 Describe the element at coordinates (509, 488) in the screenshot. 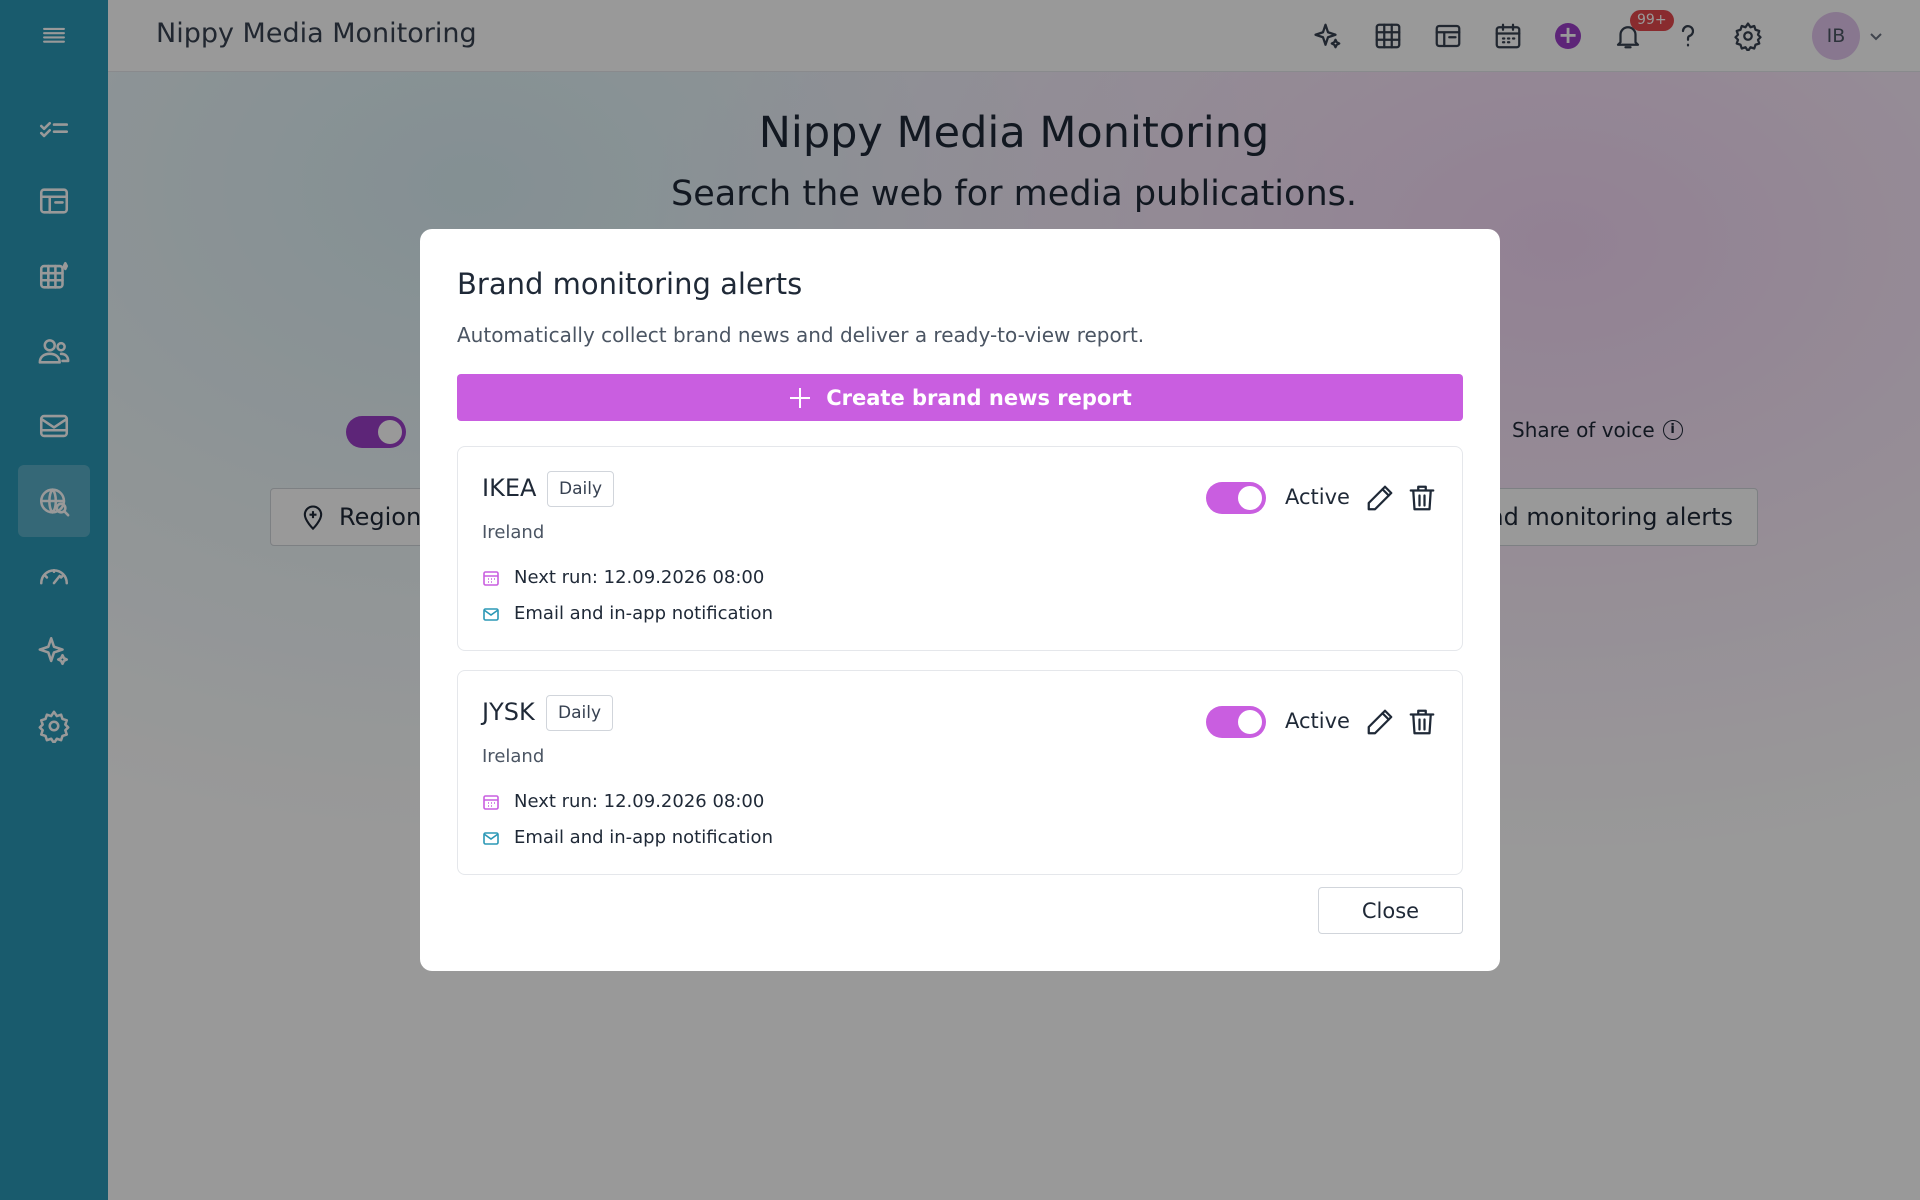

I see `alert-brand-name: IKEA` at that location.